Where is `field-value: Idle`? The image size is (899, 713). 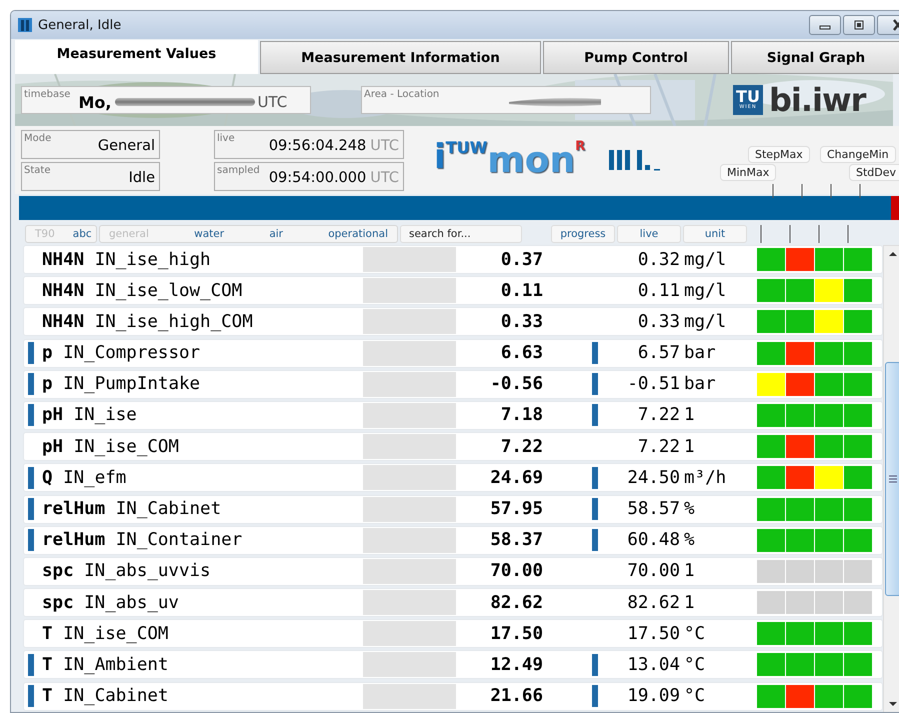
field-value: Idle is located at coordinates (141, 178).